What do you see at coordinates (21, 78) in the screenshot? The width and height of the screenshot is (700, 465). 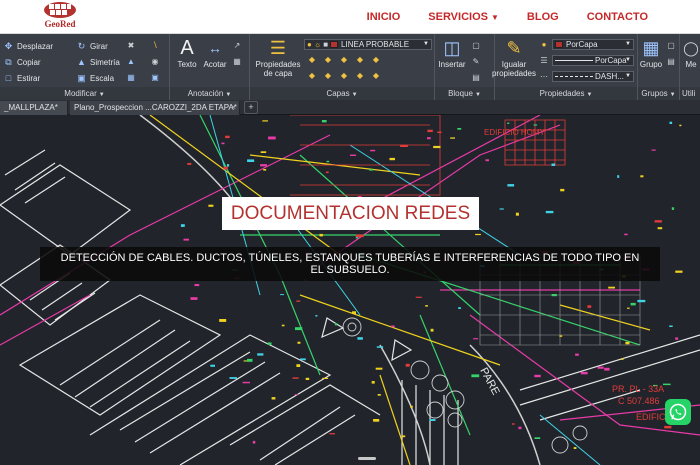 I see `stretch-tool: □ Estirar` at bounding box center [21, 78].